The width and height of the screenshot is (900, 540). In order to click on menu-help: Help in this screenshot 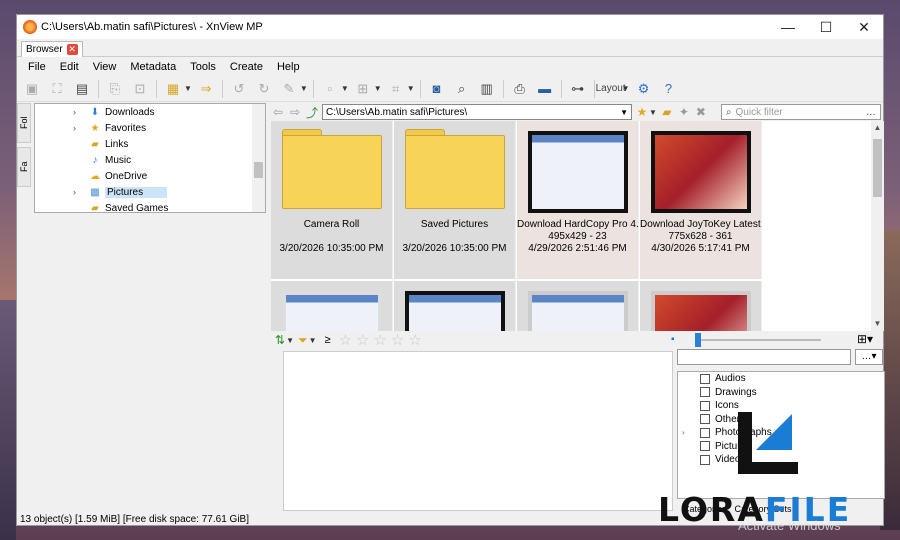, I will do `click(288, 67)`.